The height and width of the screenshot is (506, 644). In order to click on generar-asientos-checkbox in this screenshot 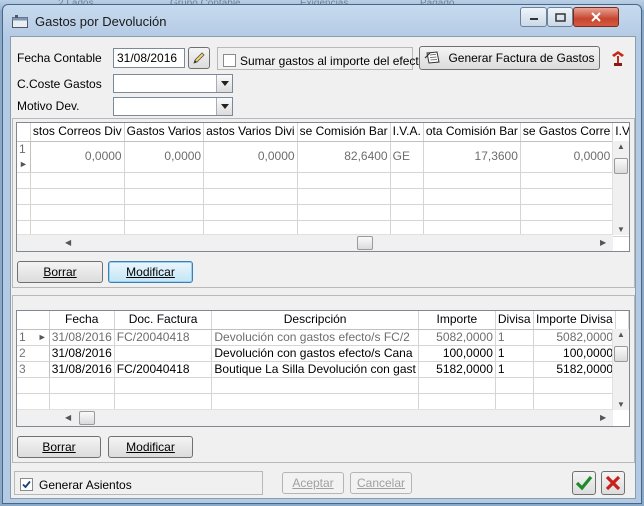, I will do `click(26, 484)`.